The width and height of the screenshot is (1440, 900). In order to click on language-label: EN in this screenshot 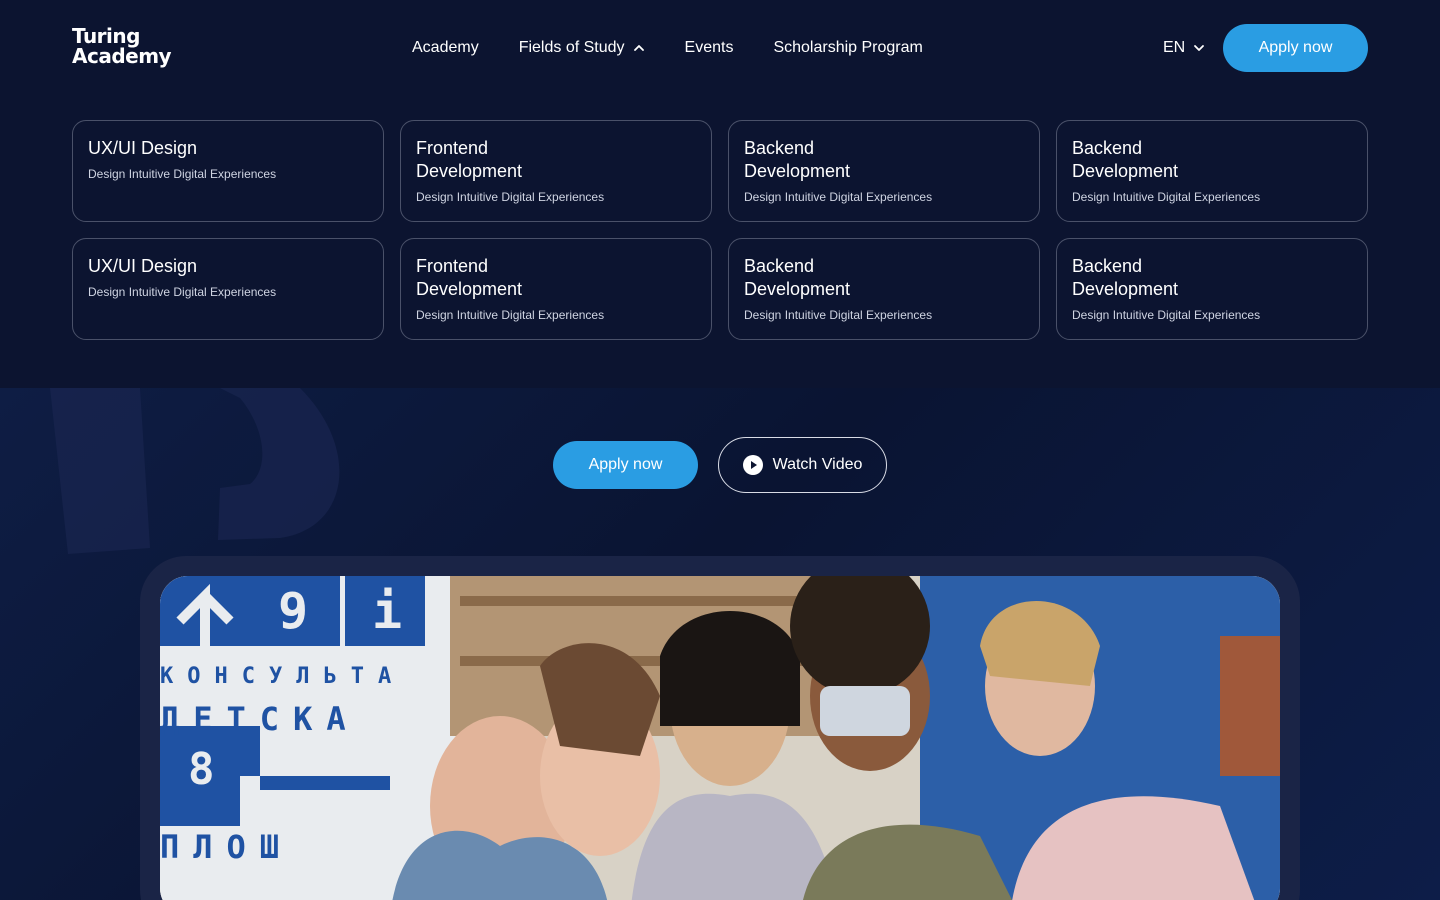, I will do `click(1174, 47)`.